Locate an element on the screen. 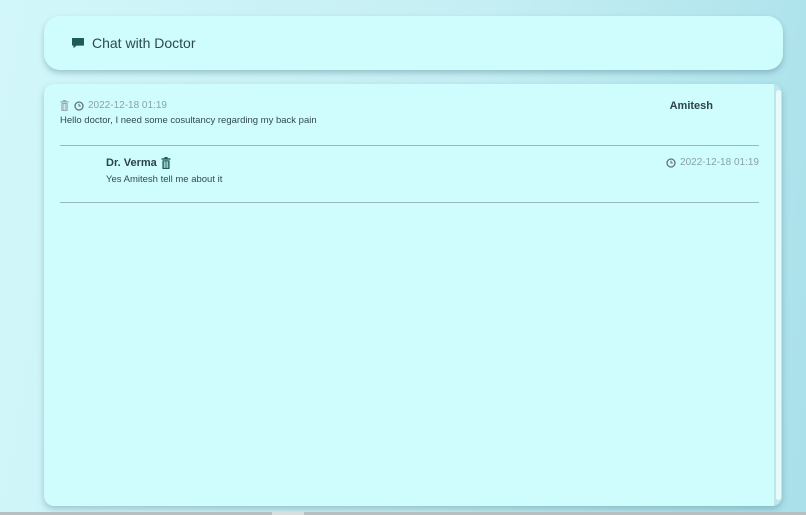 This screenshot has height=515, width=806. page-title: Chat with Doctor is located at coordinates (144, 43).